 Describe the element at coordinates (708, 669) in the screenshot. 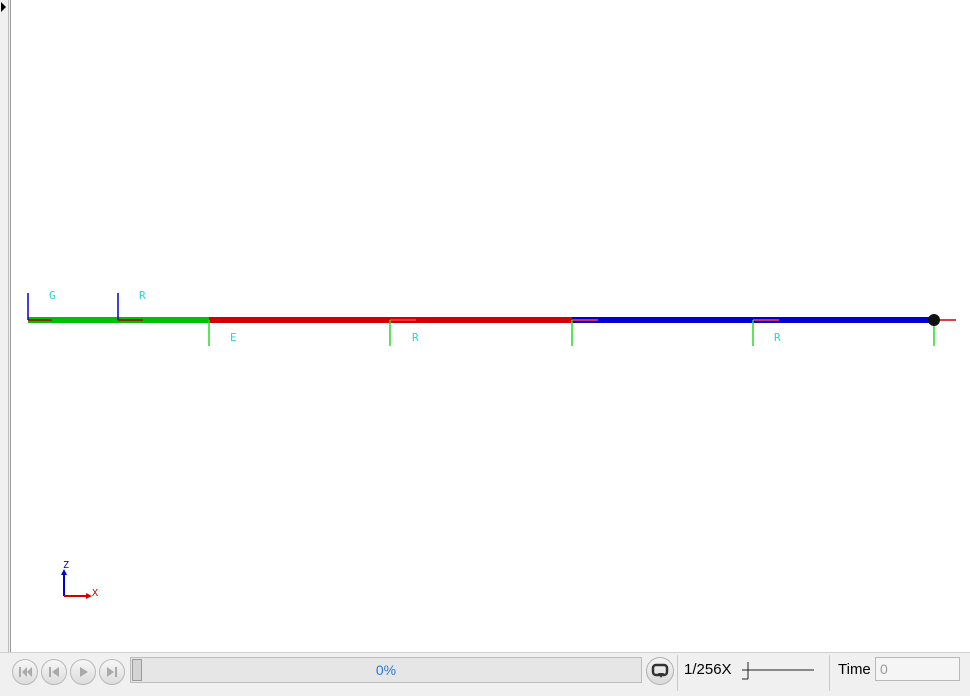

I see `playback-speed-label: 1/256X` at that location.